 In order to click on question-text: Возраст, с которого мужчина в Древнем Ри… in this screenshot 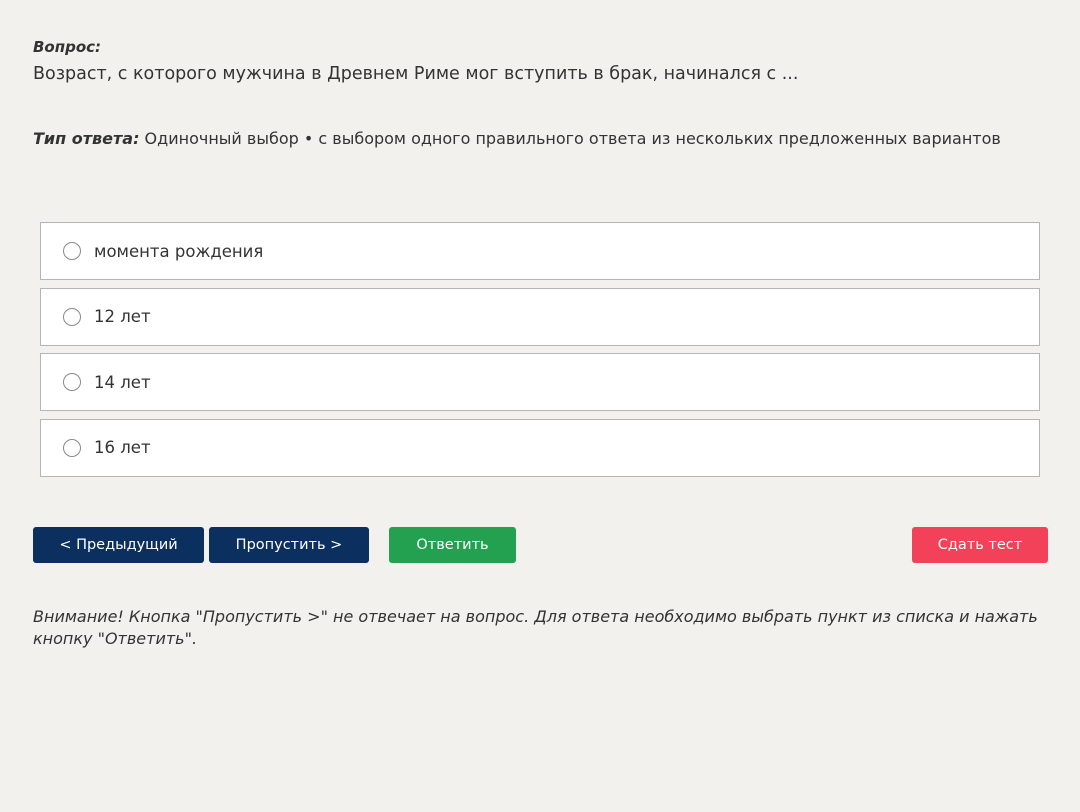, I will do `click(416, 74)`.